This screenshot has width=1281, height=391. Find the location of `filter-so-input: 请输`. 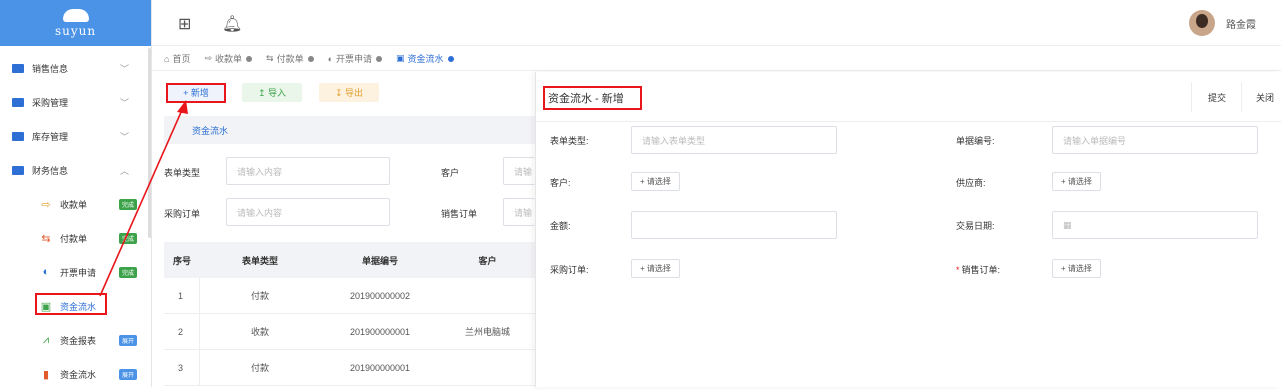

filter-so-input: 请输 is located at coordinates (519, 212).